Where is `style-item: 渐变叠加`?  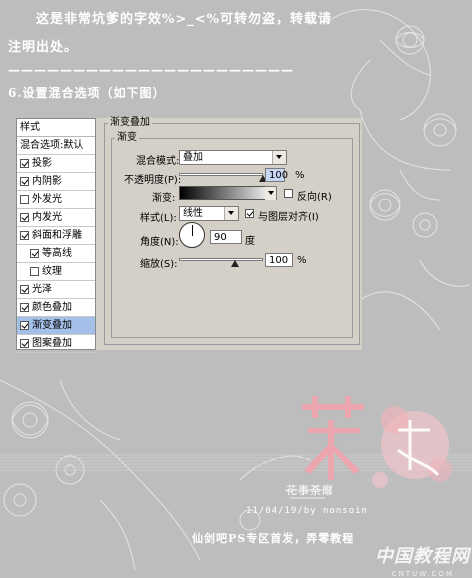
style-item: 渐变叠加 is located at coordinates (56, 326).